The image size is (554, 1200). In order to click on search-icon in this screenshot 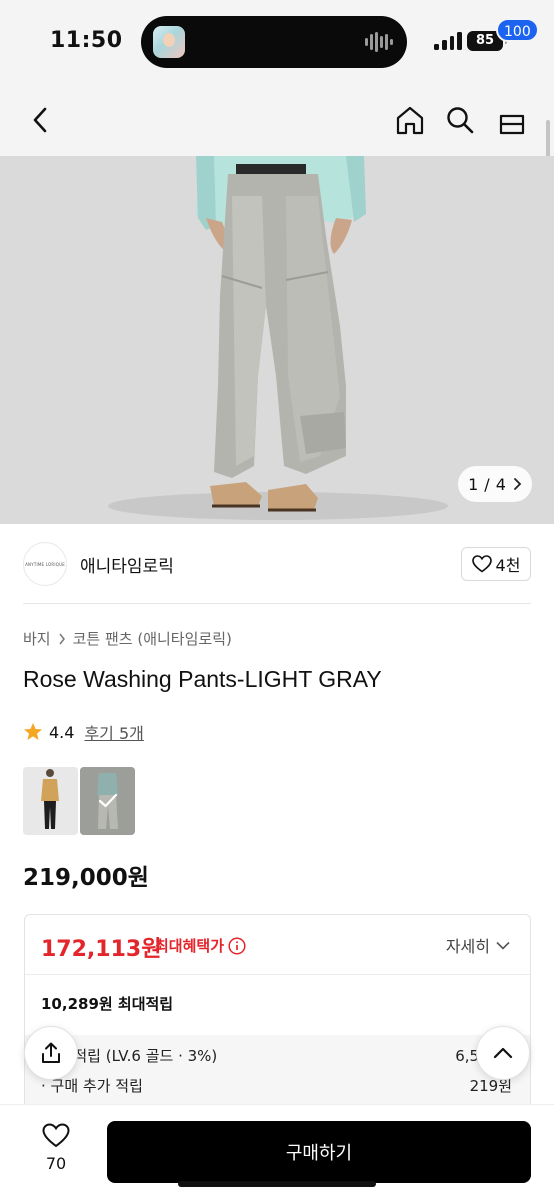, I will do `click(460, 120)`.